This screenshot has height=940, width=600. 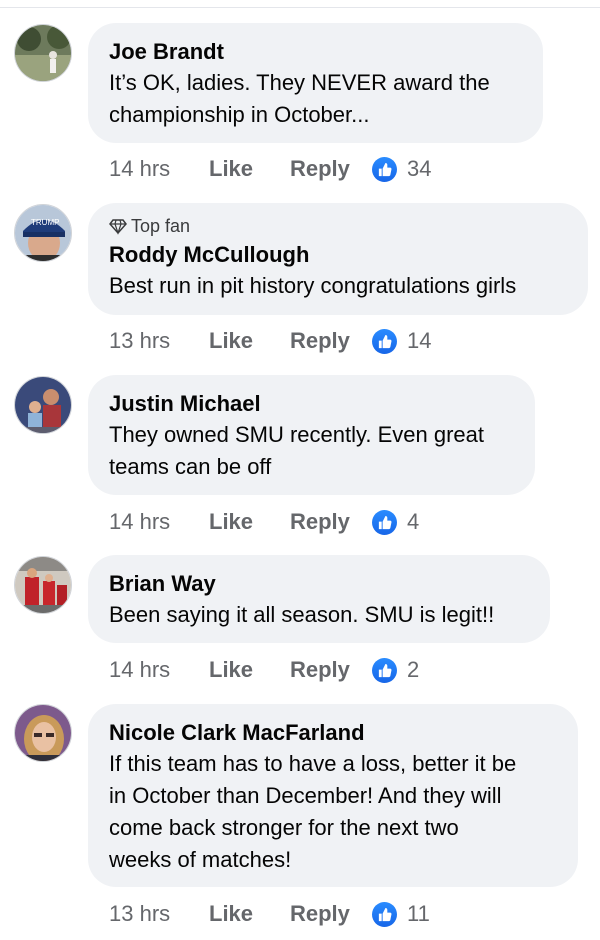 What do you see at coordinates (300, 7) in the screenshot?
I see `top-divider` at bounding box center [300, 7].